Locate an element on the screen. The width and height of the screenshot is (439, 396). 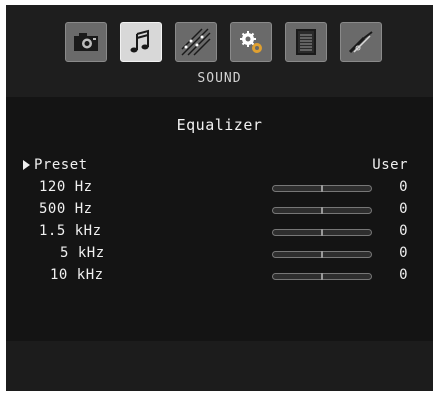
tools-category-button is located at coordinates (361, 42).